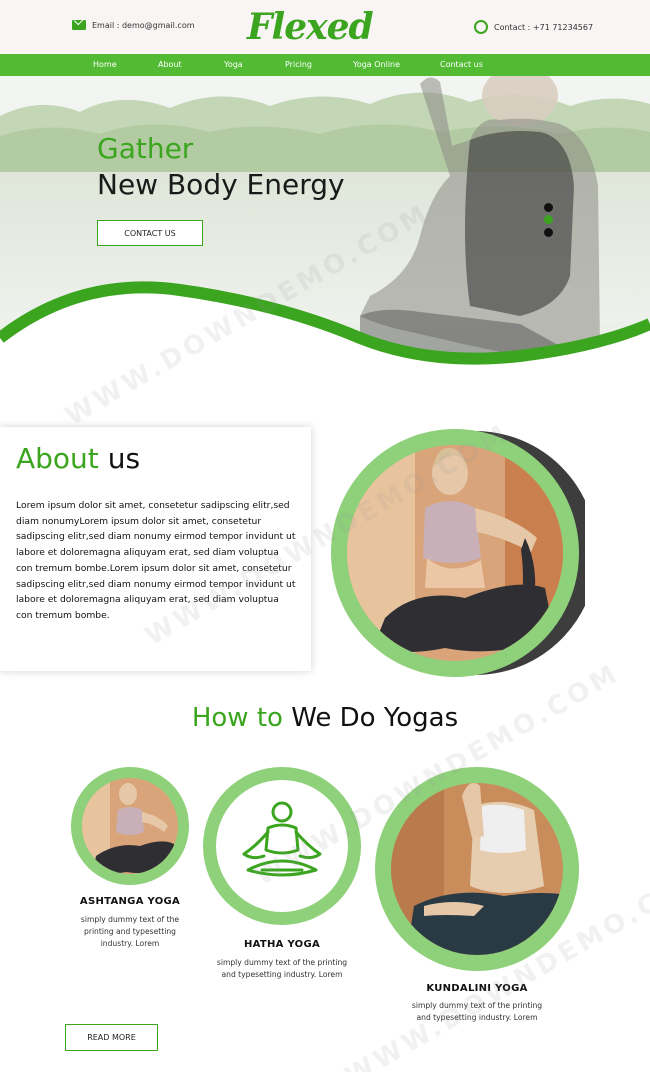 Image resolution: width=650 pixels, height=1072 pixels. I want to click on email-icon, so click(79, 25).